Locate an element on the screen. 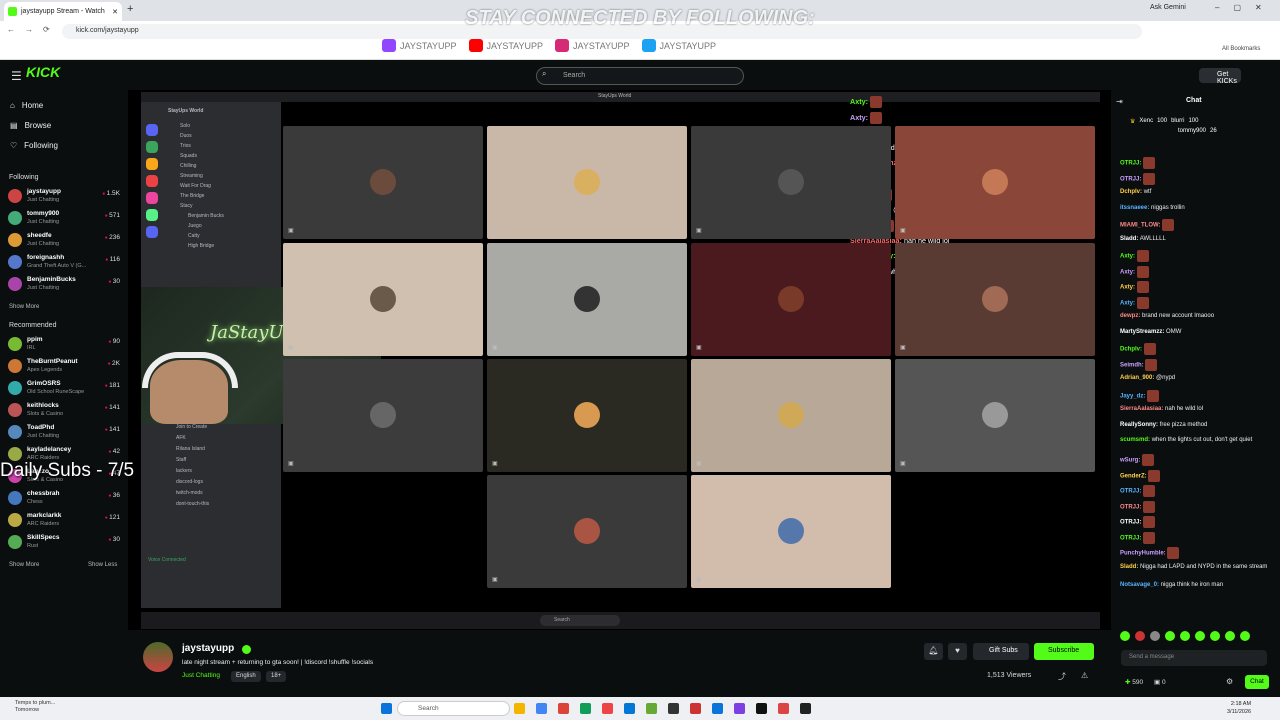  menu-icon: ☰ is located at coordinates (16, 76).